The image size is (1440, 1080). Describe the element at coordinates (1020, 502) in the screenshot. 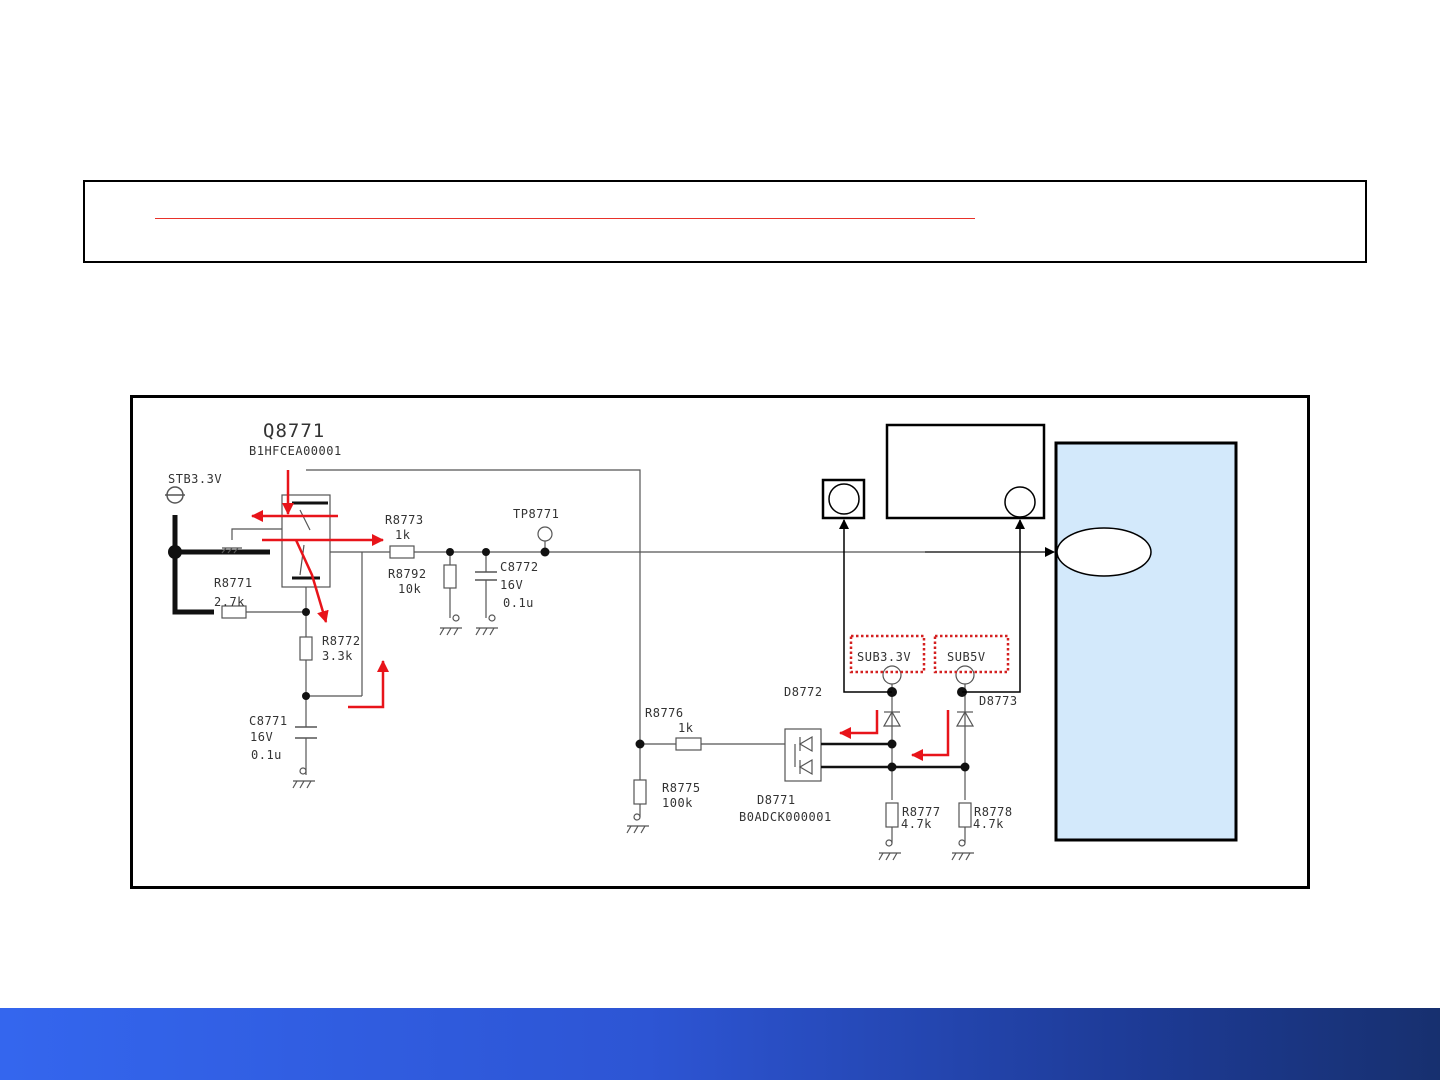

I see `supply-block-pin` at that location.